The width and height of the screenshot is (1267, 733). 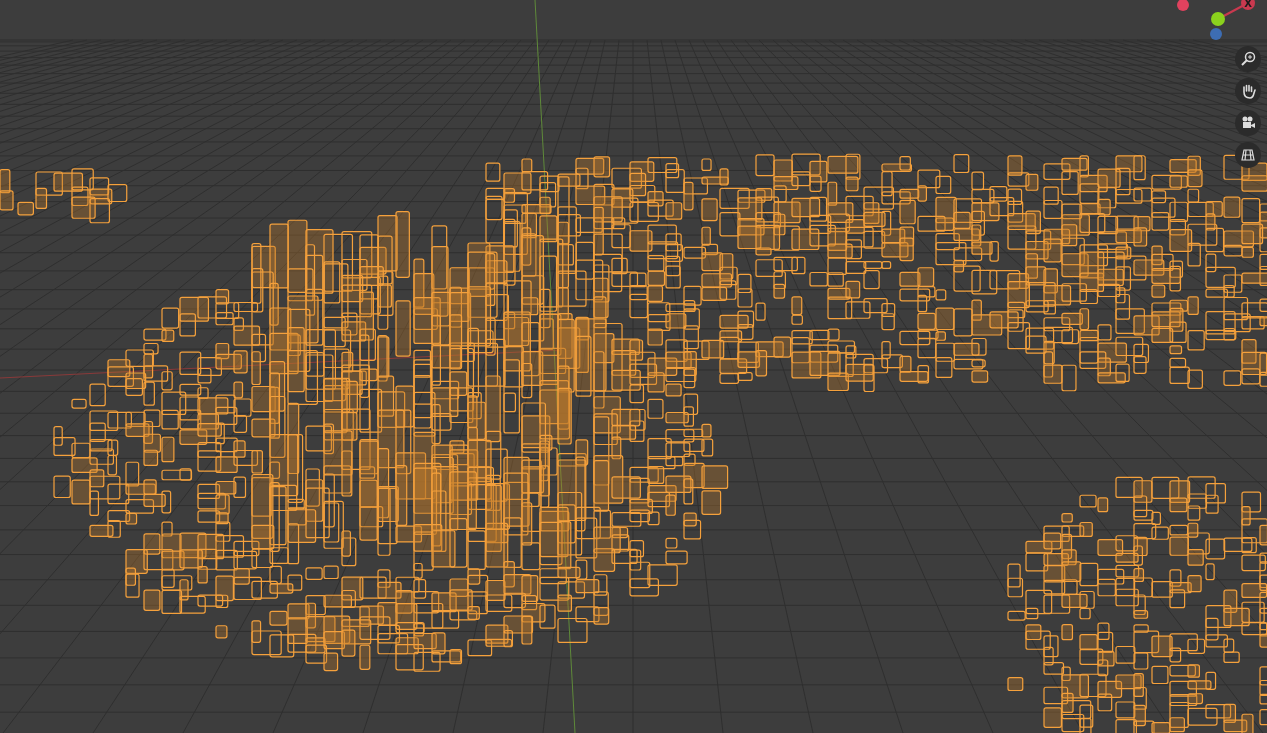 I want to click on camera-icon, so click(x=1248, y=123).